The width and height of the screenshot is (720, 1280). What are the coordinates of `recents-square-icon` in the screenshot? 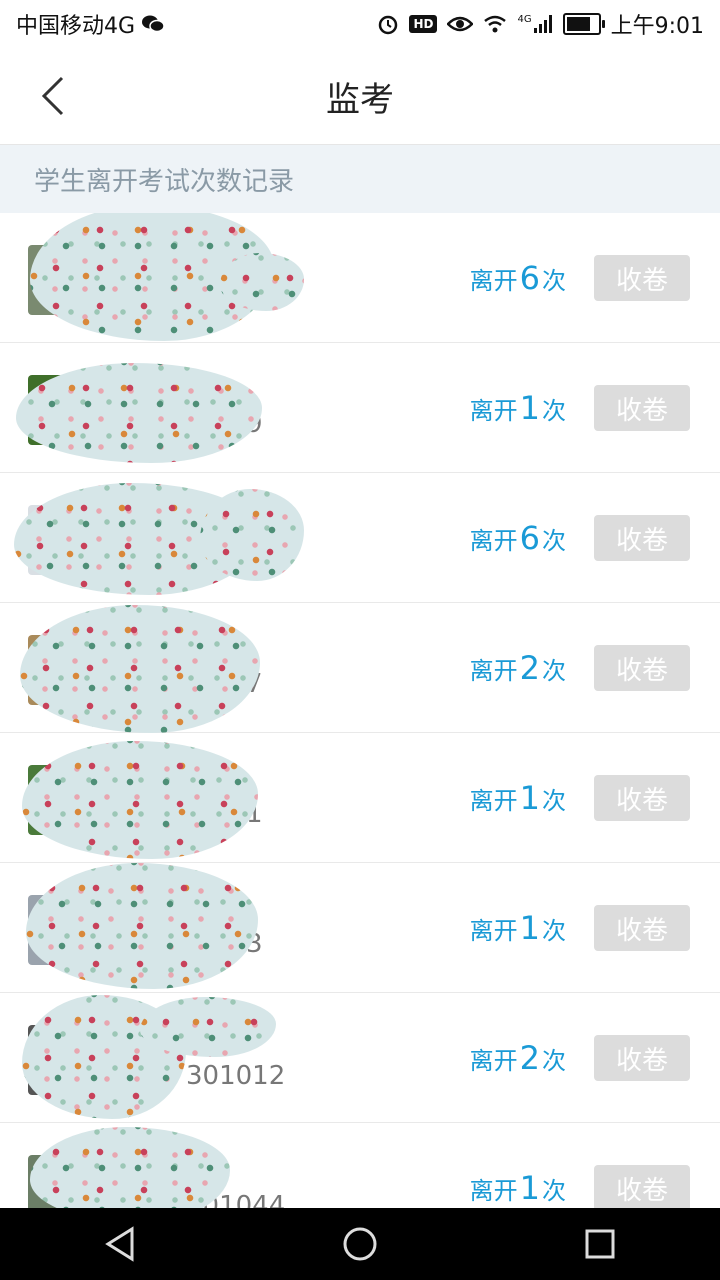 It's located at (600, 1244).